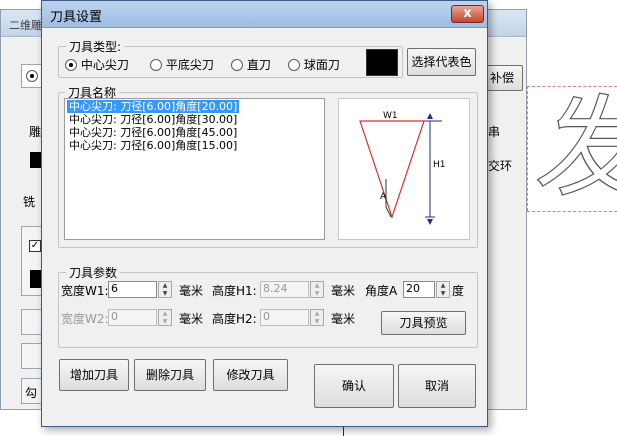 The image size is (617, 436). Describe the element at coordinates (383, 197) in the screenshot. I see `preview-label-a: A` at that location.